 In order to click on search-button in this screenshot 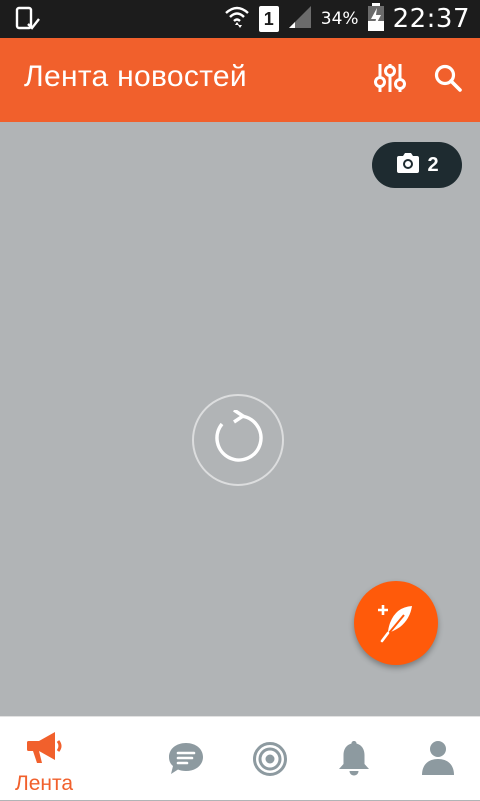, I will do `click(448, 80)`.